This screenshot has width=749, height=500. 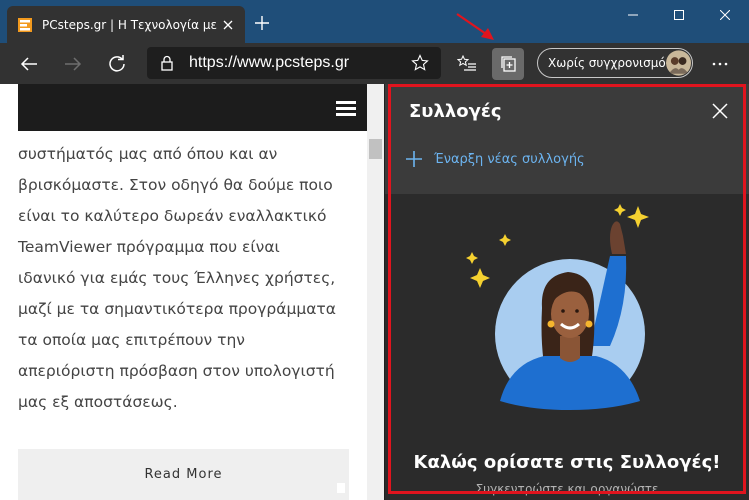 I want to click on sync-status-label: Χωρίς συγχρονισμό, so click(x=607, y=63).